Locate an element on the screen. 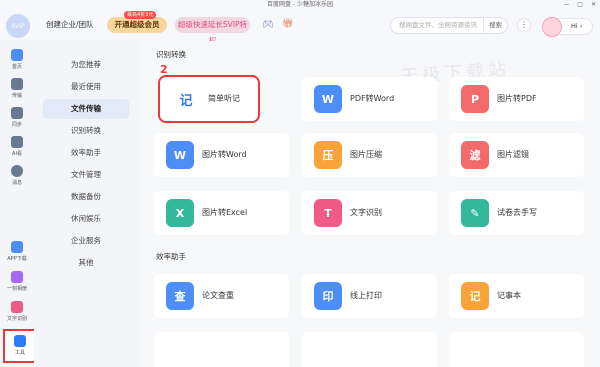 The width and height of the screenshot is (600, 367). tool-card-image-compress: 压 图片压缩 is located at coordinates (369, 155).